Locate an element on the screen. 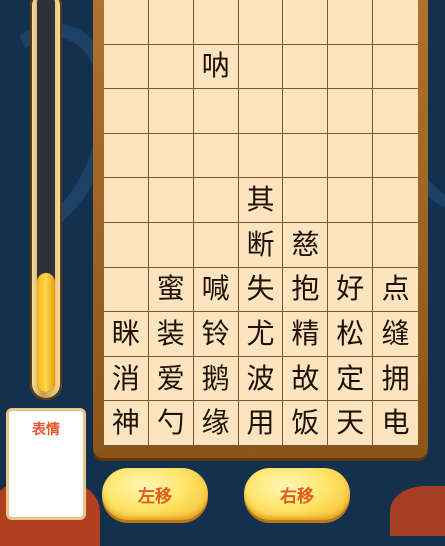  progress-fill is located at coordinates (46, 332).